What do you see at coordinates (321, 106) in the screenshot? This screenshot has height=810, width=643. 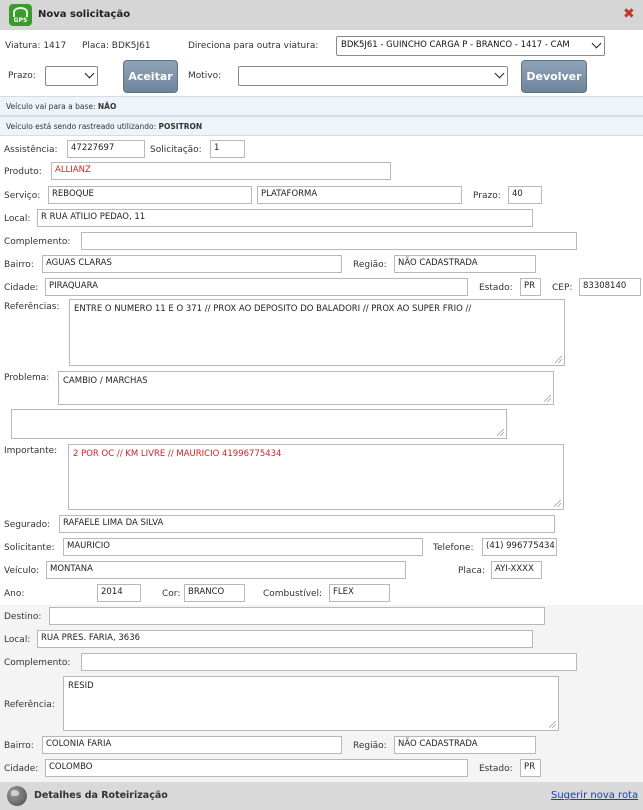 I see `info-base: Veículo vai para a base: NÃO` at bounding box center [321, 106].